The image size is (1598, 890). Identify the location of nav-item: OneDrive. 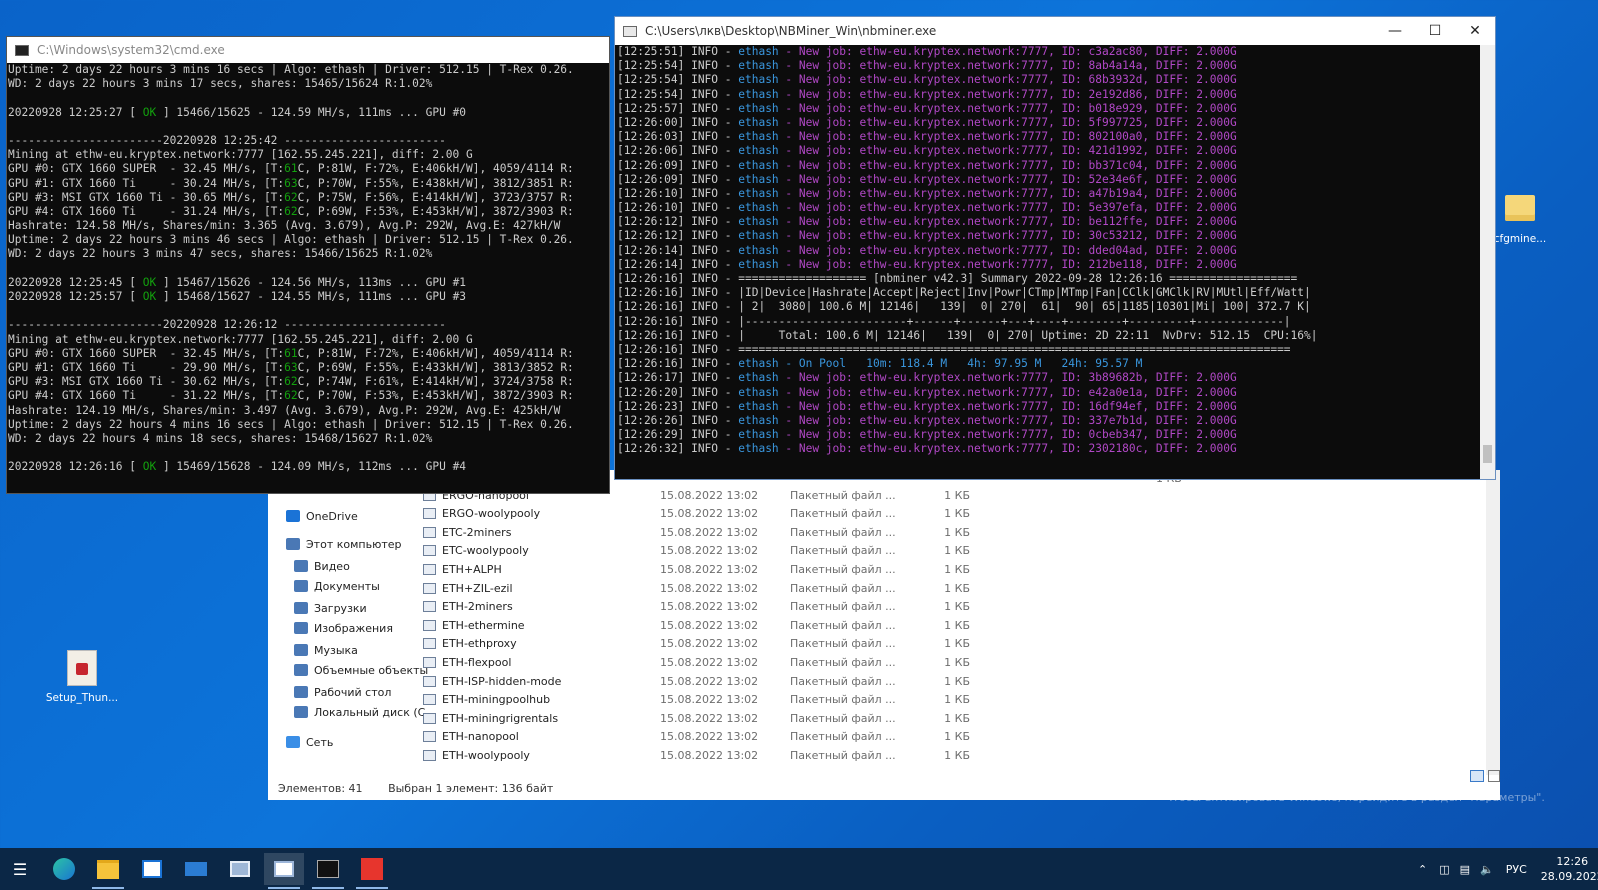
(322, 516).